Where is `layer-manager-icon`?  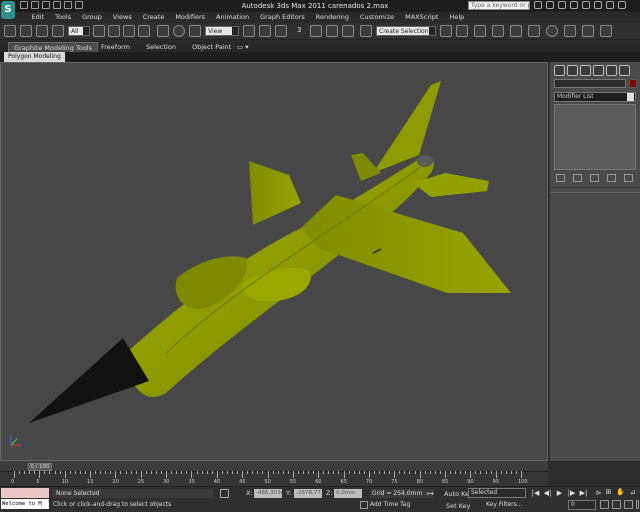 layer-manager-icon is located at coordinates (480, 31).